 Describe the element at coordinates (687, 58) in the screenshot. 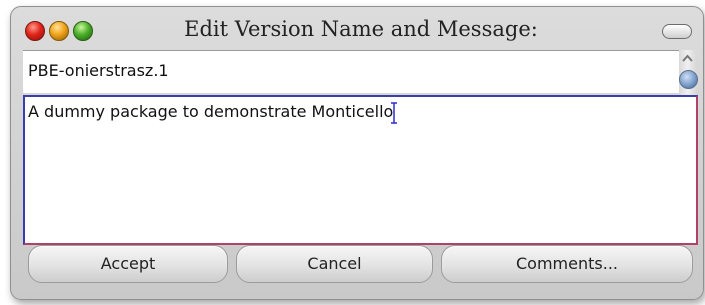

I see `chevron-up-icon` at that location.